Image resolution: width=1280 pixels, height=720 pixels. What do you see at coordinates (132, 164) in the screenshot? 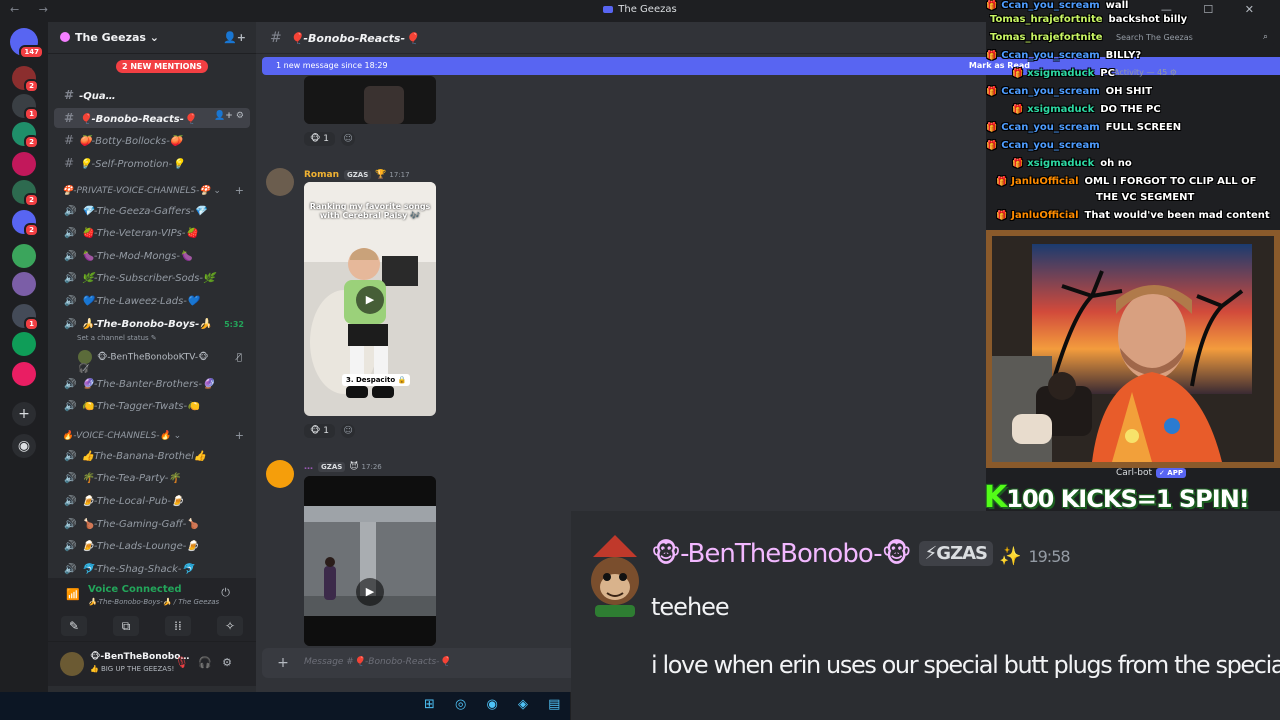
I see `channel-label: 💡-Self-Promotion-💡` at bounding box center [132, 164].